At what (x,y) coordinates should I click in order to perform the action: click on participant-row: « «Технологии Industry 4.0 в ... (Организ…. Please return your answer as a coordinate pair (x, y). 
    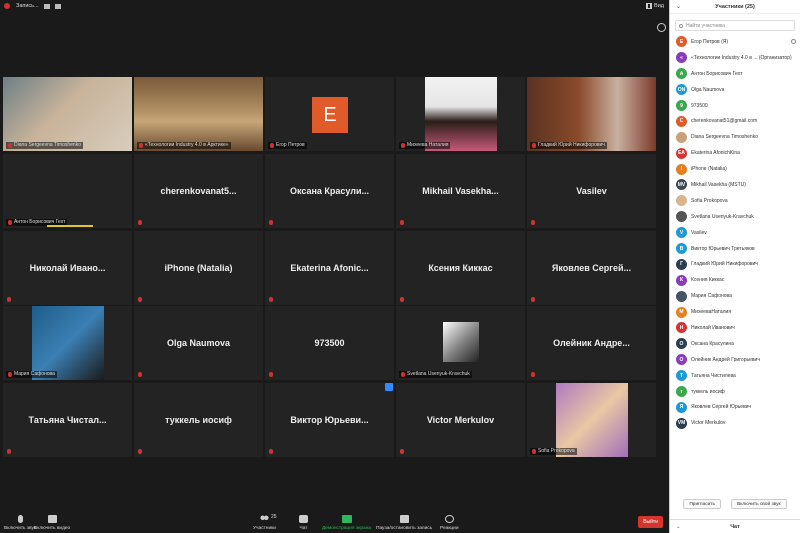
    Looking at the image, I should click on (735, 58).